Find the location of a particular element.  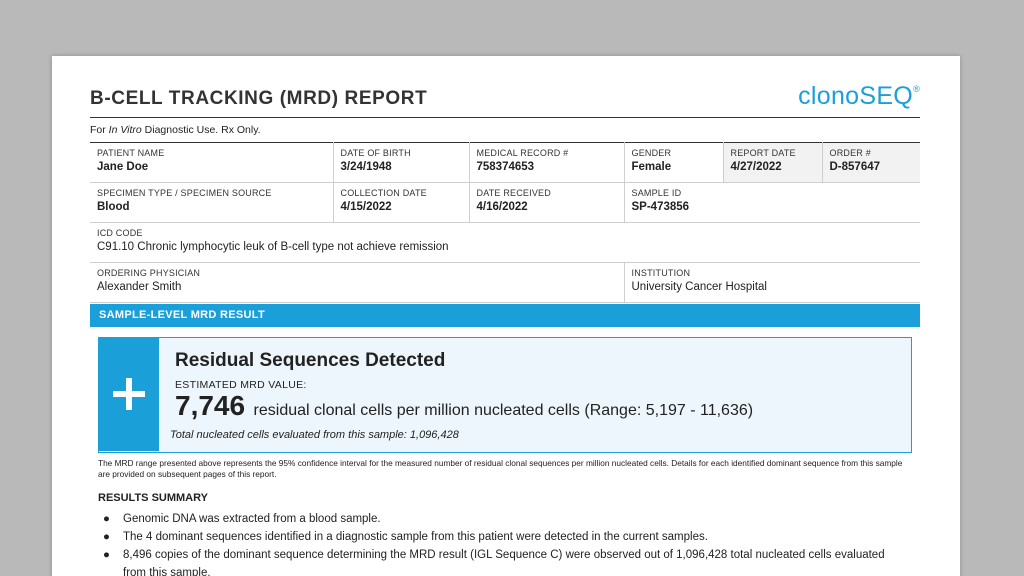

logo-prefix: clono is located at coordinates (829, 96).